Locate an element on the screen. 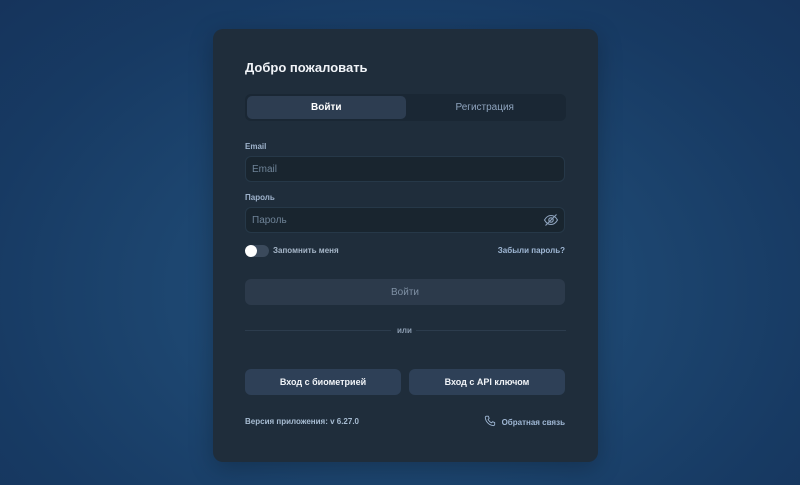 The width and height of the screenshot is (800, 485). feedback-link: Обратная связь is located at coordinates (524, 422).